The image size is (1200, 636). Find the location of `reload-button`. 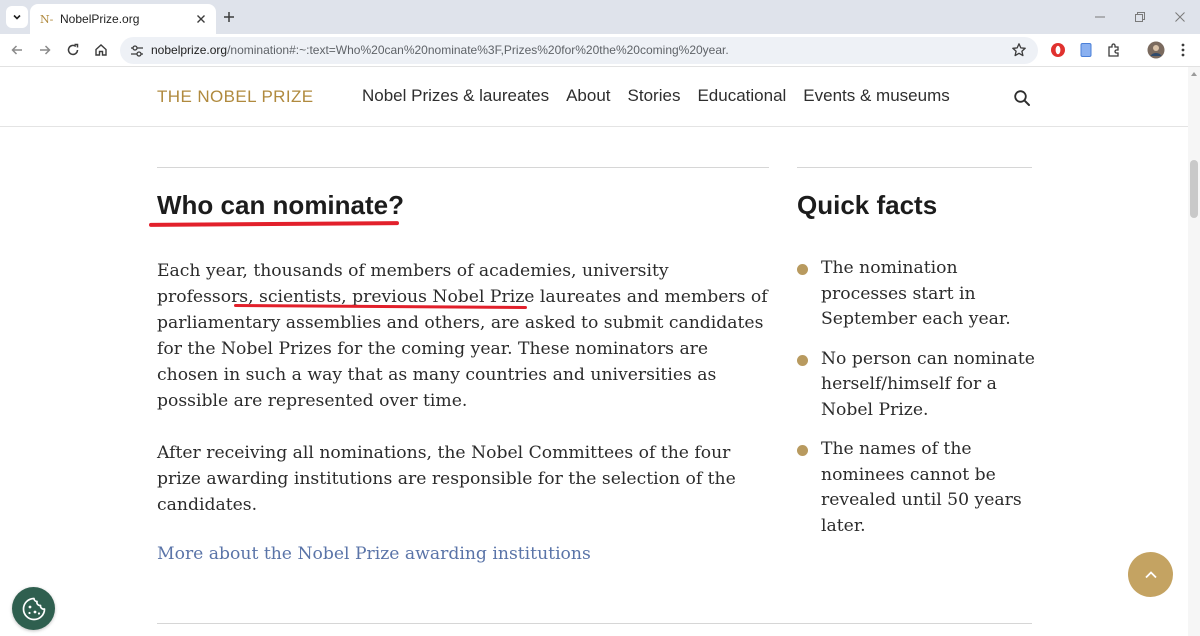

reload-button is located at coordinates (73, 50).